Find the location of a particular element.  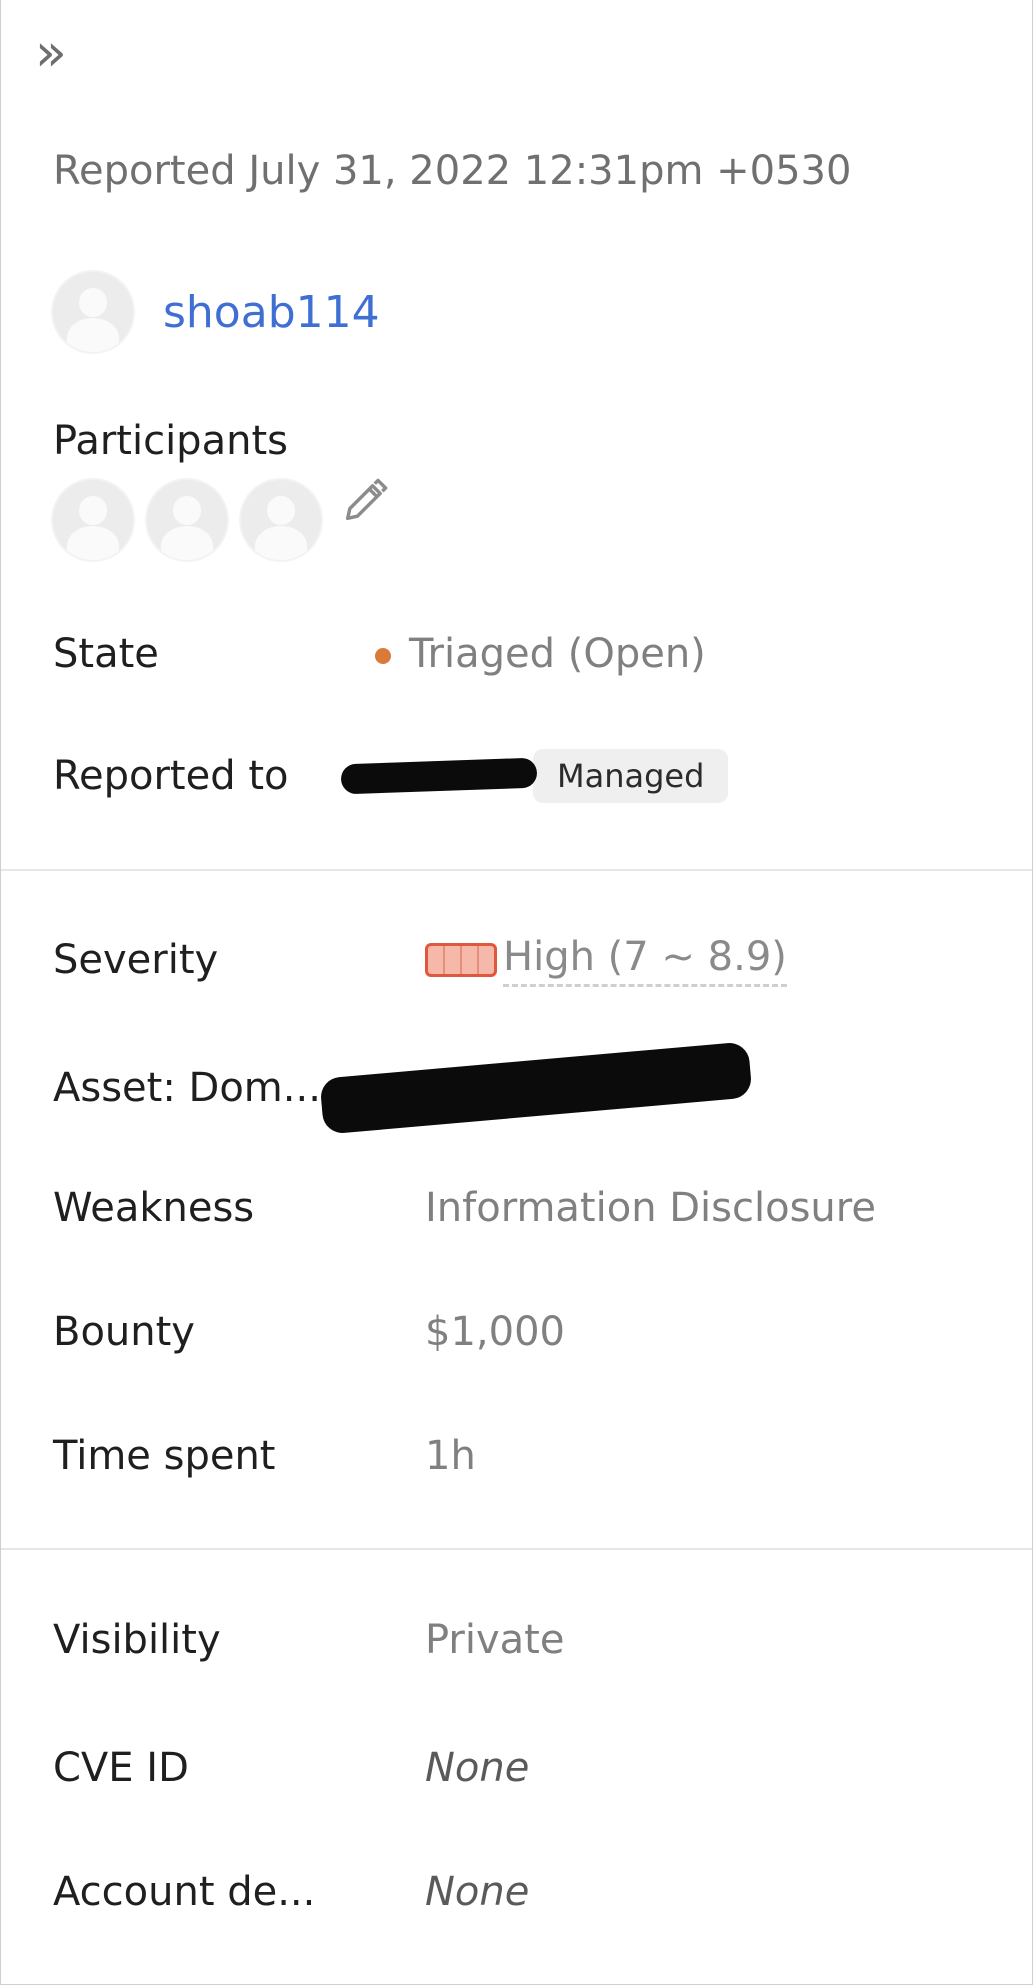

severity-text: High (7 ~ 8.9) is located at coordinates (645, 960).